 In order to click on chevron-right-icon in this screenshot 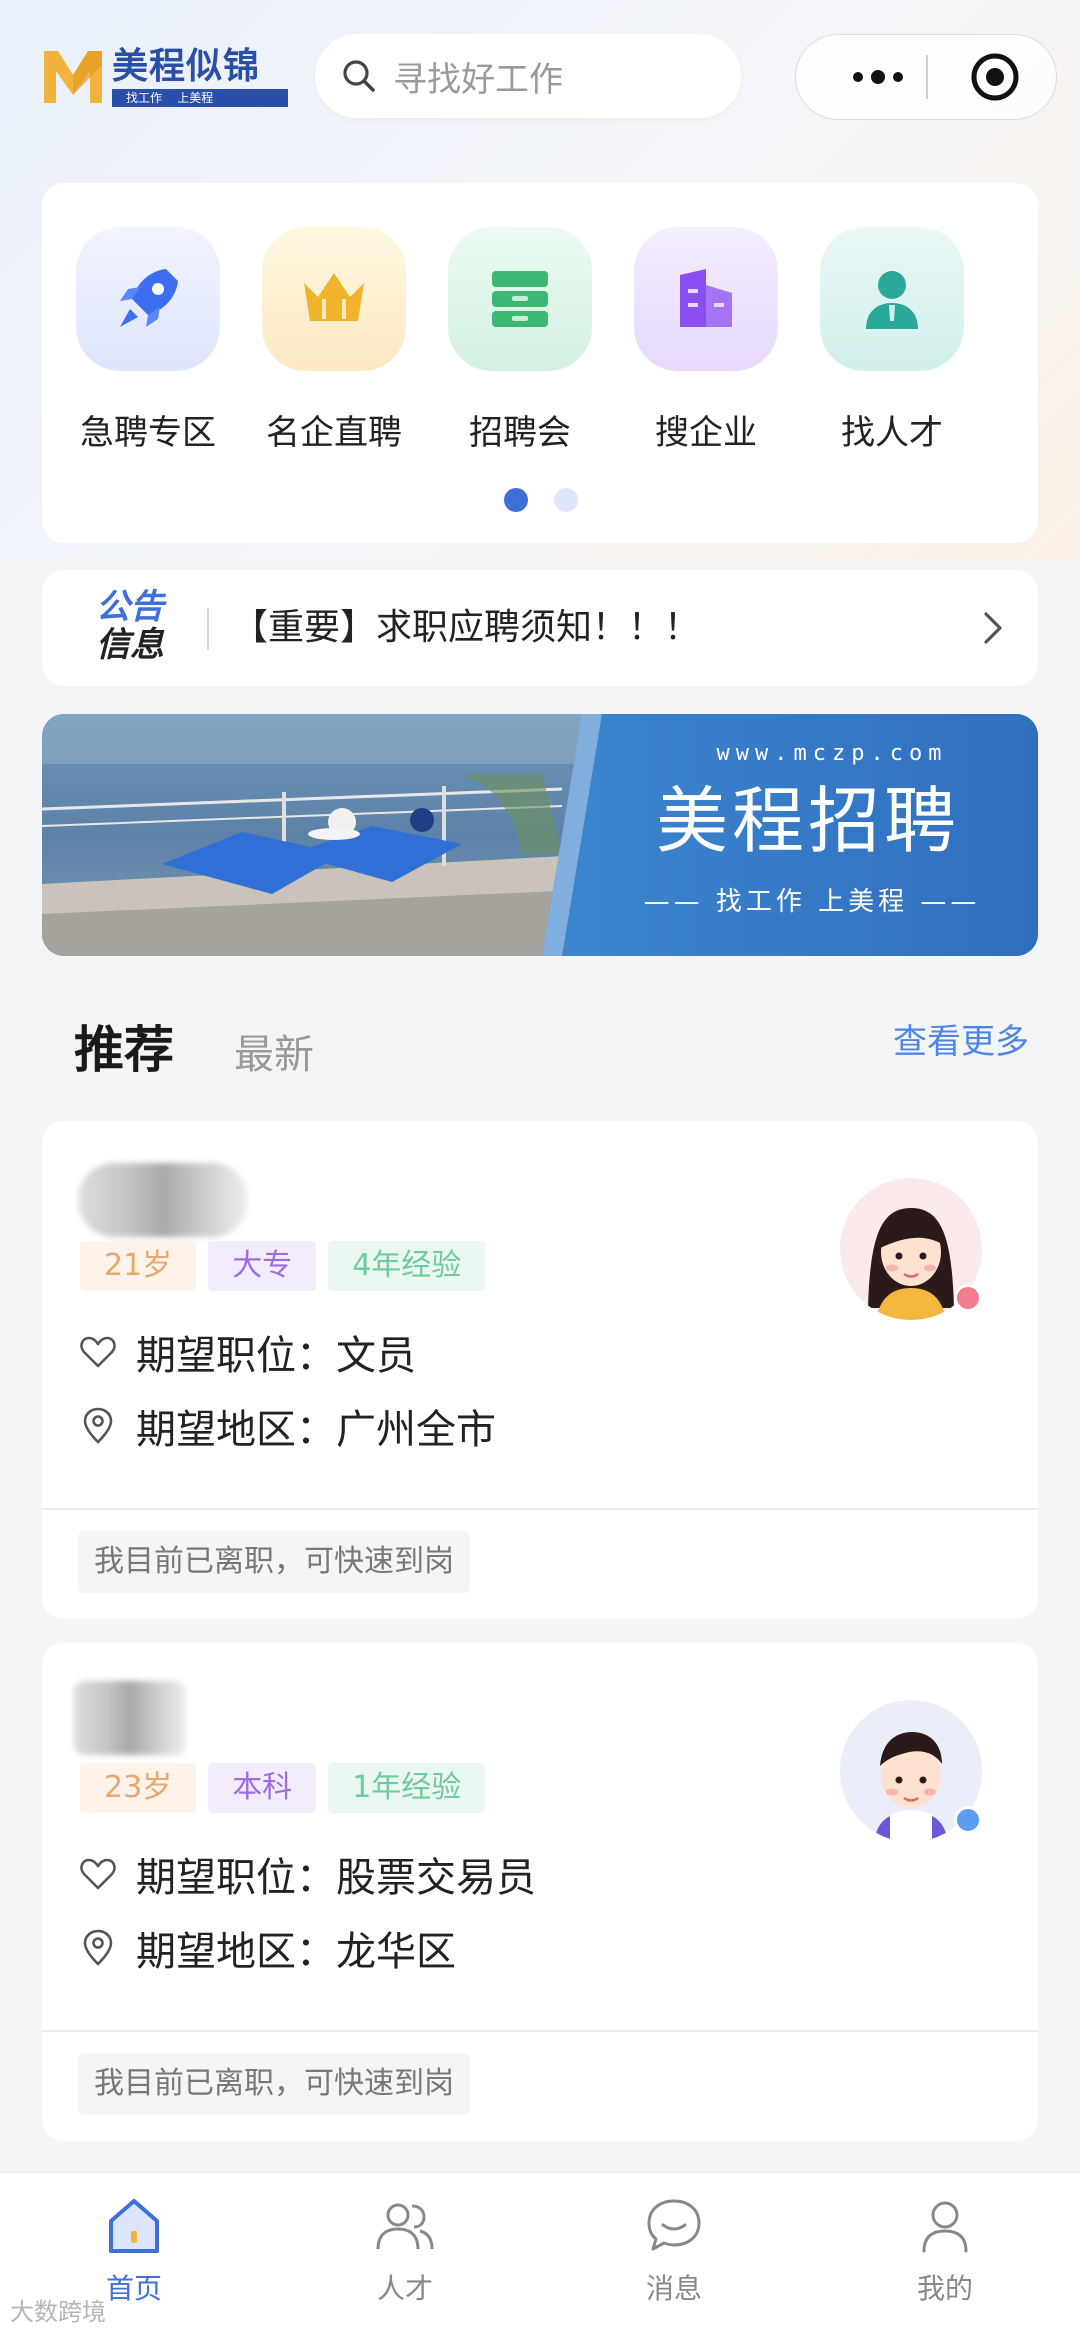, I will do `click(992, 628)`.